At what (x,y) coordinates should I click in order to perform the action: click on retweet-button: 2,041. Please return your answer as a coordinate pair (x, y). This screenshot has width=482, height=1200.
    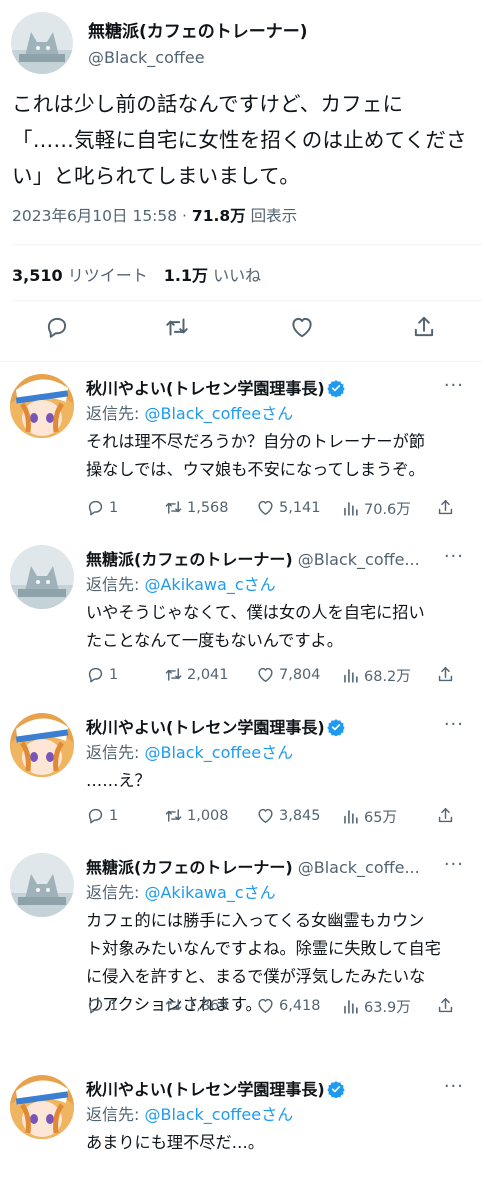
    Looking at the image, I should click on (196, 674).